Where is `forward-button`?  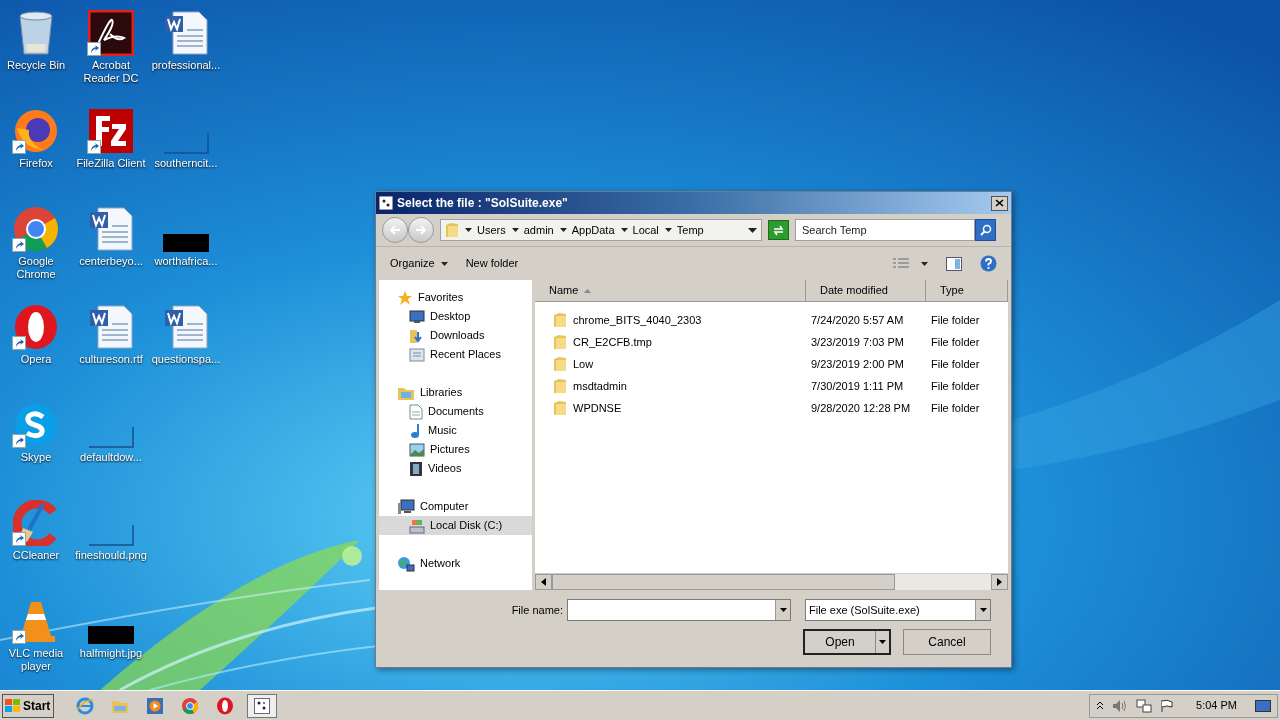 forward-button is located at coordinates (421, 230).